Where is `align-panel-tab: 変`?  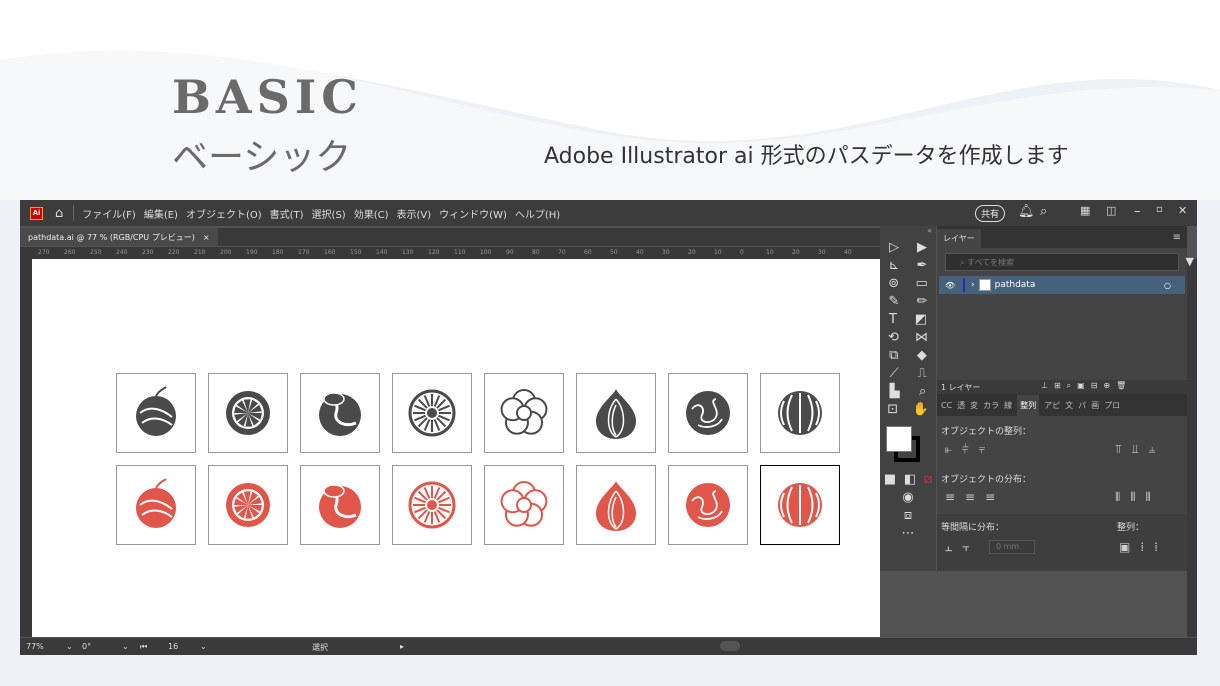 align-panel-tab: 変 is located at coordinates (974, 405).